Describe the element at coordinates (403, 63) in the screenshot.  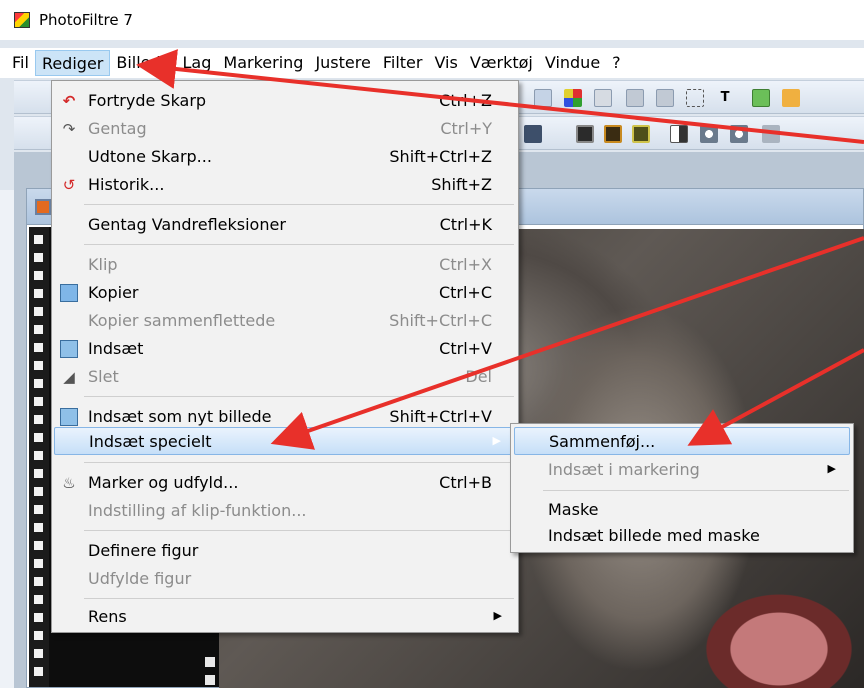
I see `menu-filter: Filter` at that location.